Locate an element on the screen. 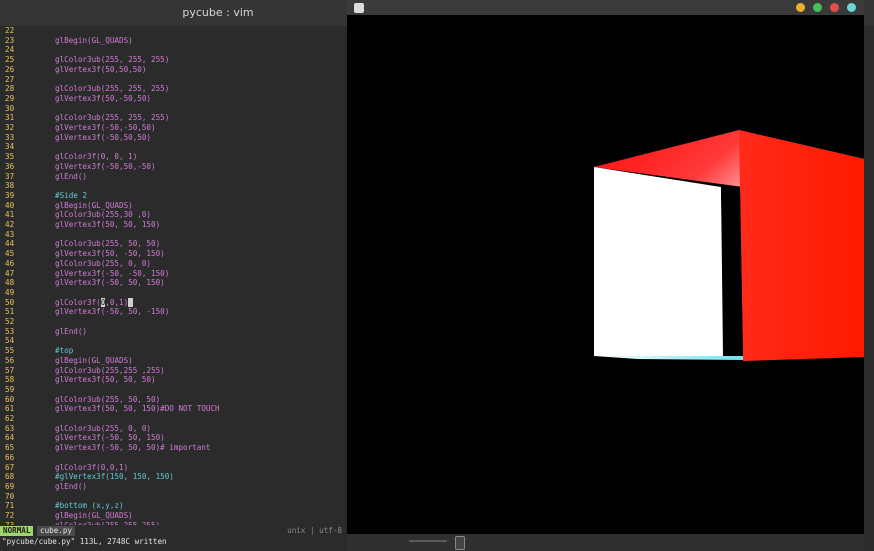 Image resolution: width=874 pixels, height=551 pixels. line-number: 44 is located at coordinates (10, 244).